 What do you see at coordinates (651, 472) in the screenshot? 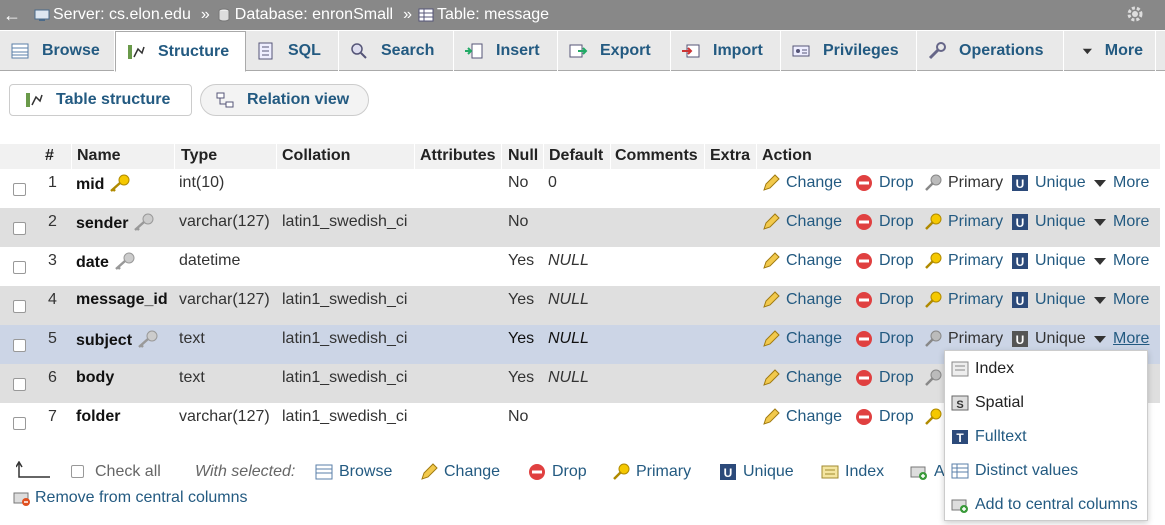
I see `bulk-primary-button: Primary` at bounding box center [651, 472].